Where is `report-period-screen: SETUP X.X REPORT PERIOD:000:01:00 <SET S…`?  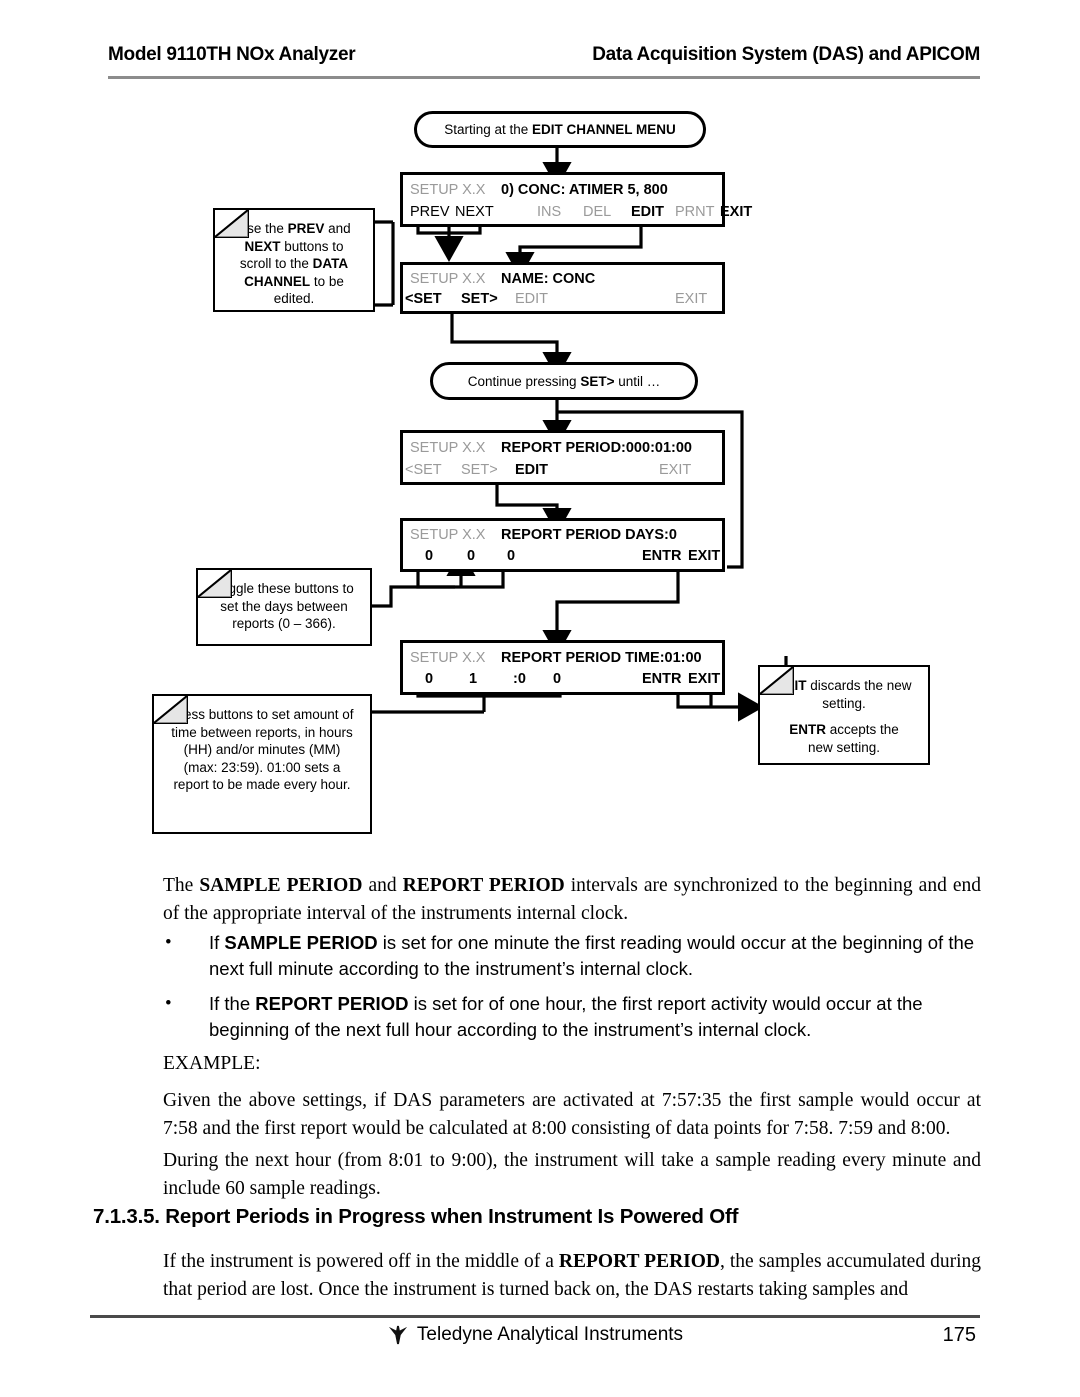 report-period-screen: SETUP X.X REPORT PERIOD:000:01:00 <SET S… is located at coordinates (562, 457).